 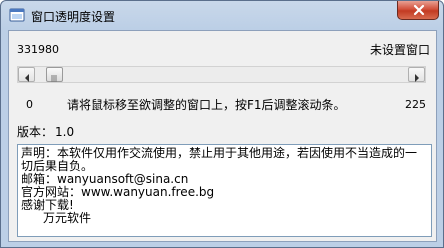 I want to click on scrollbar-thumb, so click(x=54, y=74).